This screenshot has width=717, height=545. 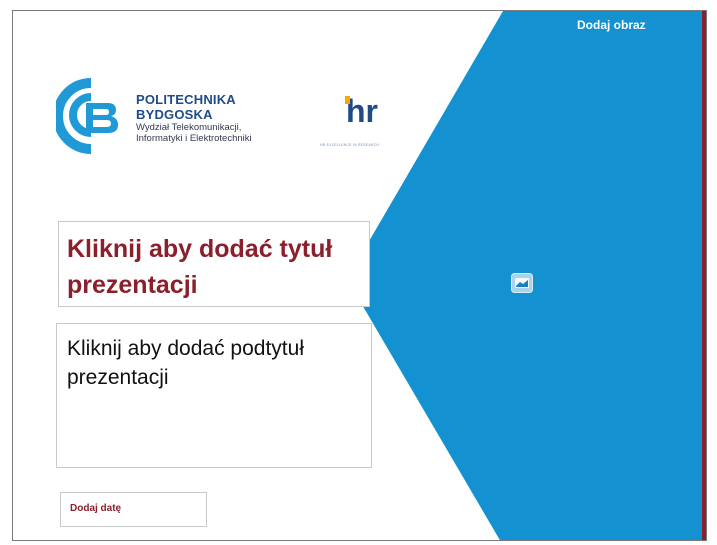 I want to click on hr-caption: HR EXCELLENCE IN RESEARCH, so click(x=350, y=145).